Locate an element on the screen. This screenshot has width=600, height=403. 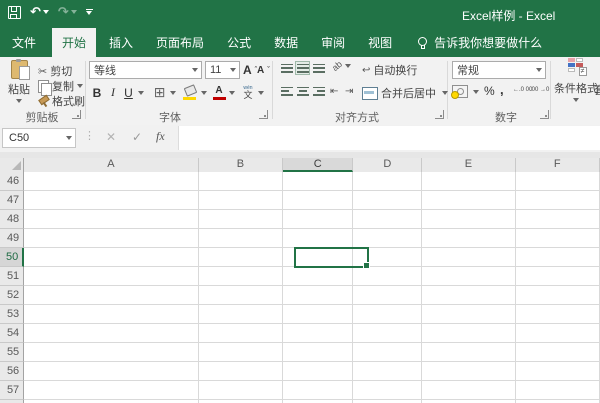
cell-A53 is located at coordinates (111, 314).